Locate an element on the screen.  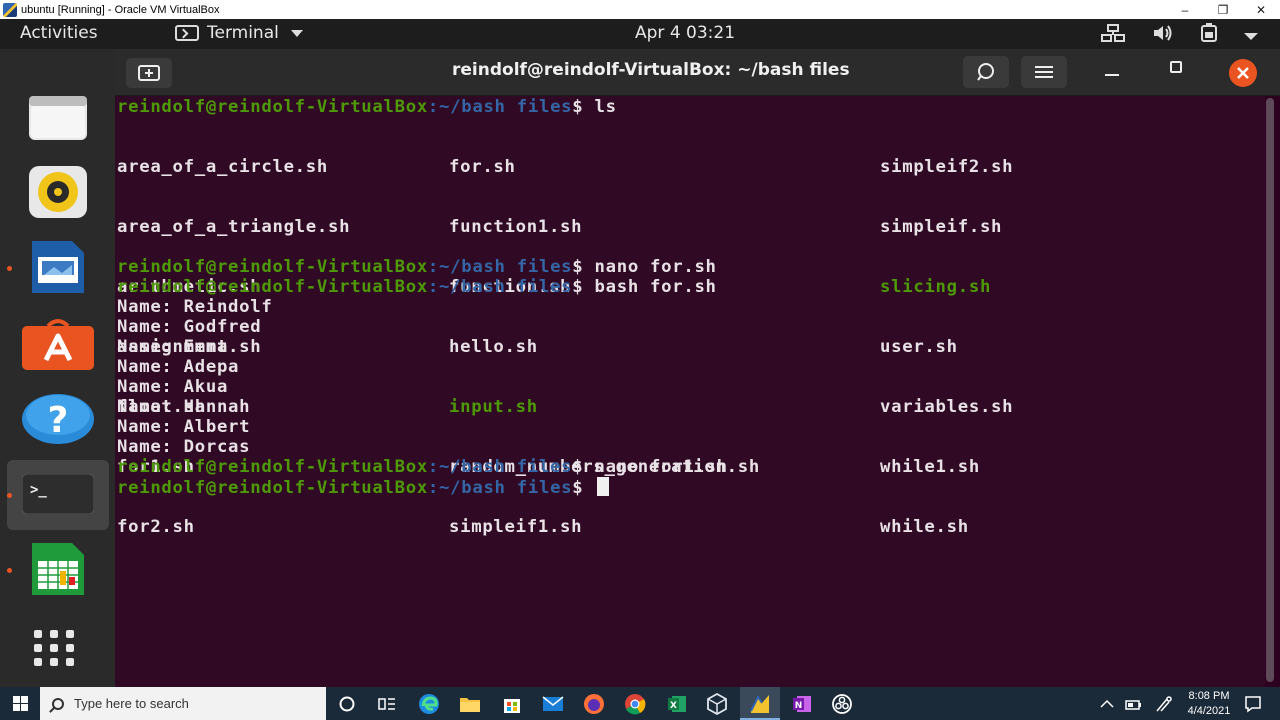
network-icon is located at coordinates (1113, 35).